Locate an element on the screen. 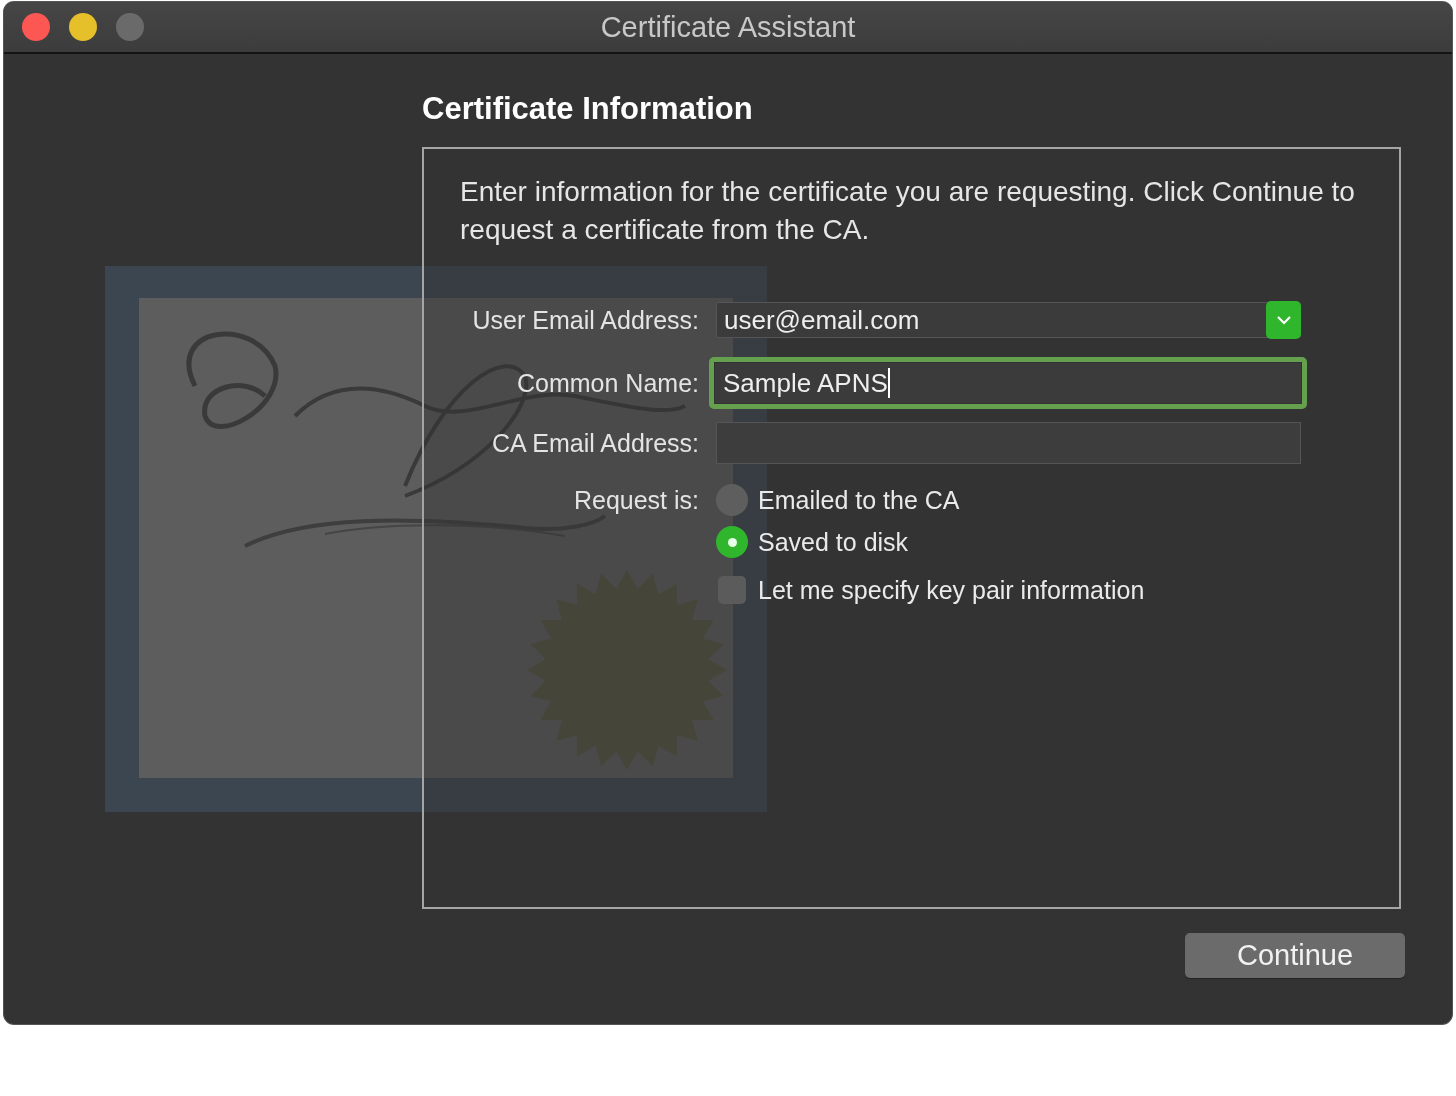 This screenshot has width=1456, height=1096. minimize-button is located at coordinates (83, 27).